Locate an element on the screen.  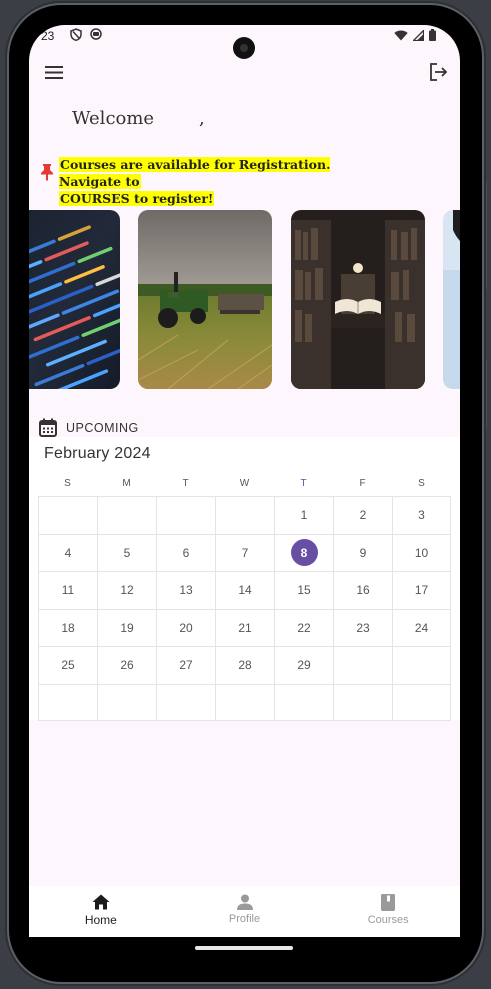
battery-icon is located at coordinates (432, 35).